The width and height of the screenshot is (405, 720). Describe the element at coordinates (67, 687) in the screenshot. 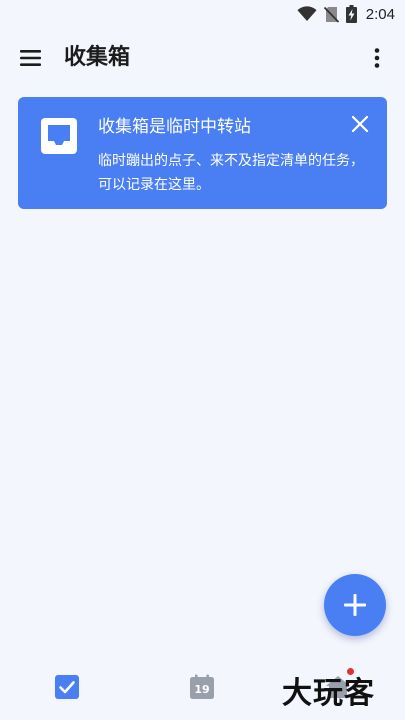

I see `checkbox-icon` at that location.